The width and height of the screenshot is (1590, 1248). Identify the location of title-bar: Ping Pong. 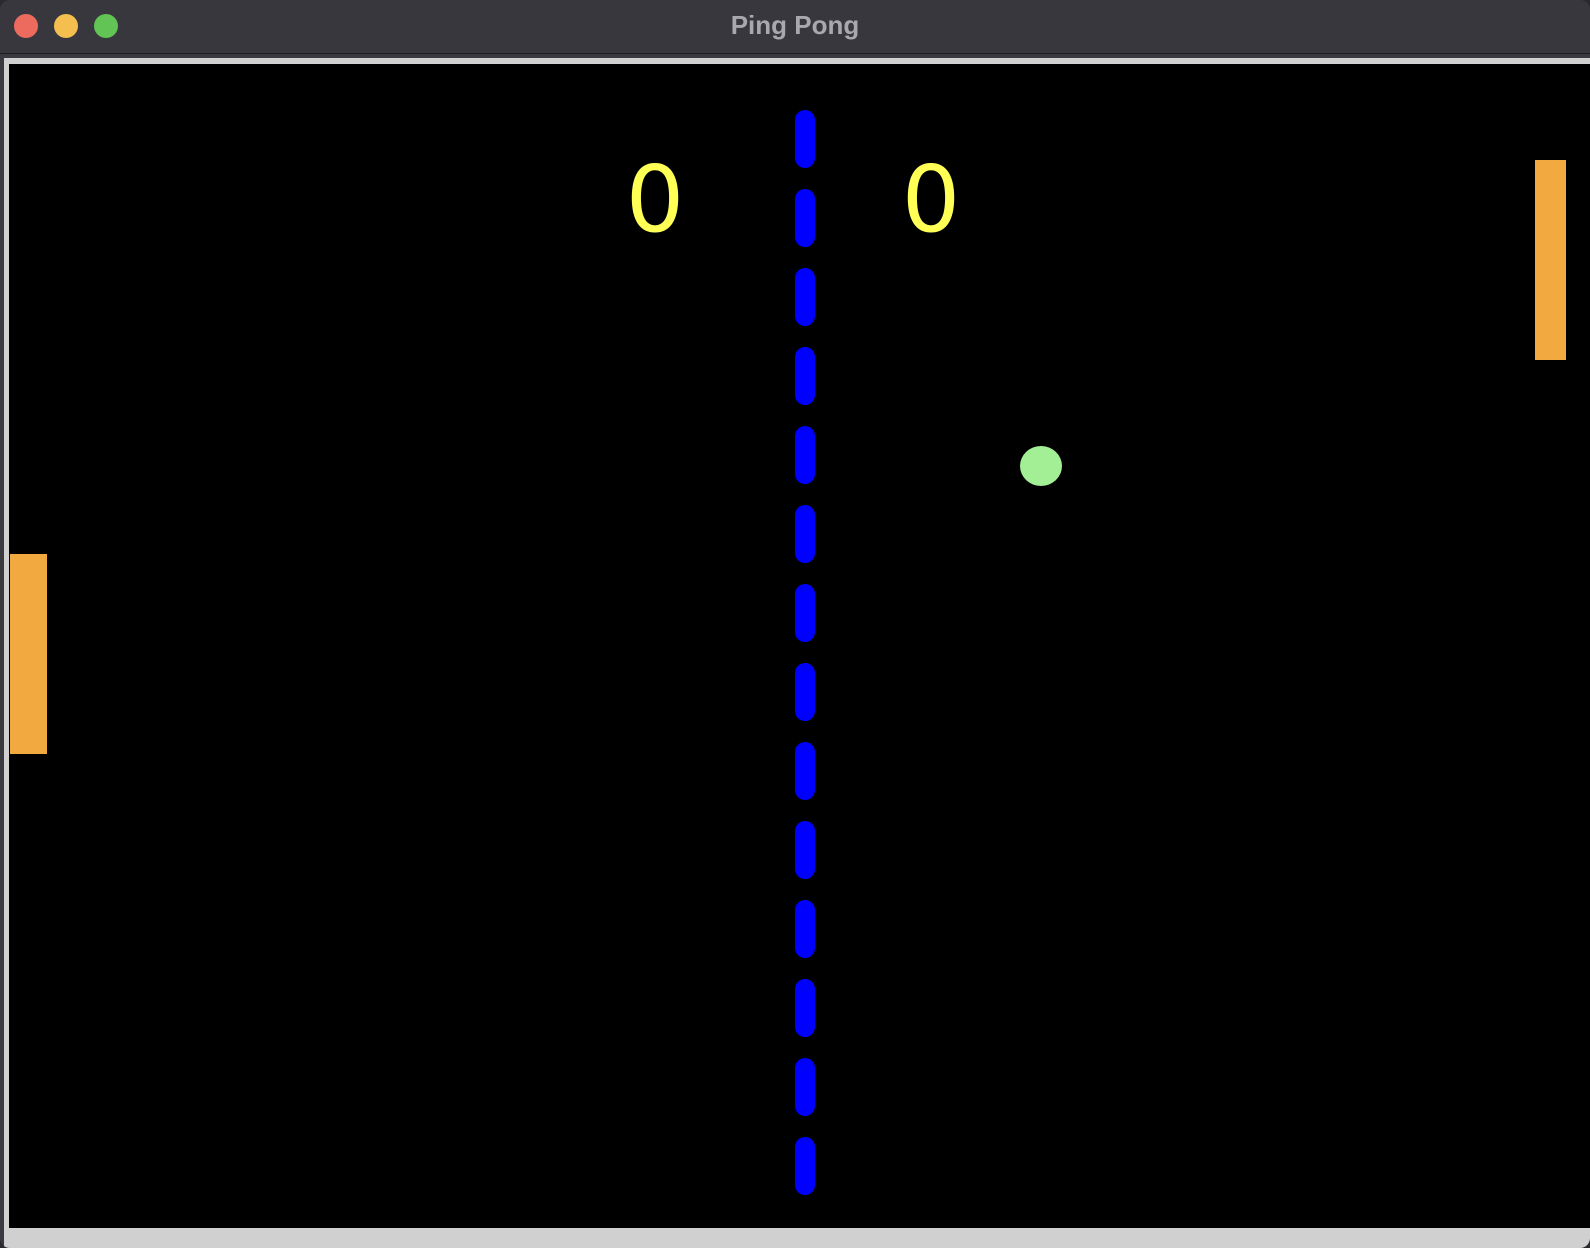
(795, 27).